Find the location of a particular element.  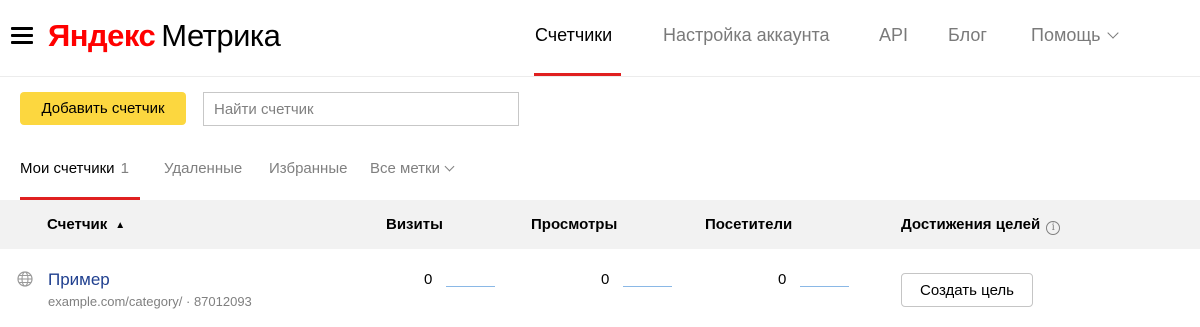

nav-item-help: Помощь is located at coordinates (1075, 35).